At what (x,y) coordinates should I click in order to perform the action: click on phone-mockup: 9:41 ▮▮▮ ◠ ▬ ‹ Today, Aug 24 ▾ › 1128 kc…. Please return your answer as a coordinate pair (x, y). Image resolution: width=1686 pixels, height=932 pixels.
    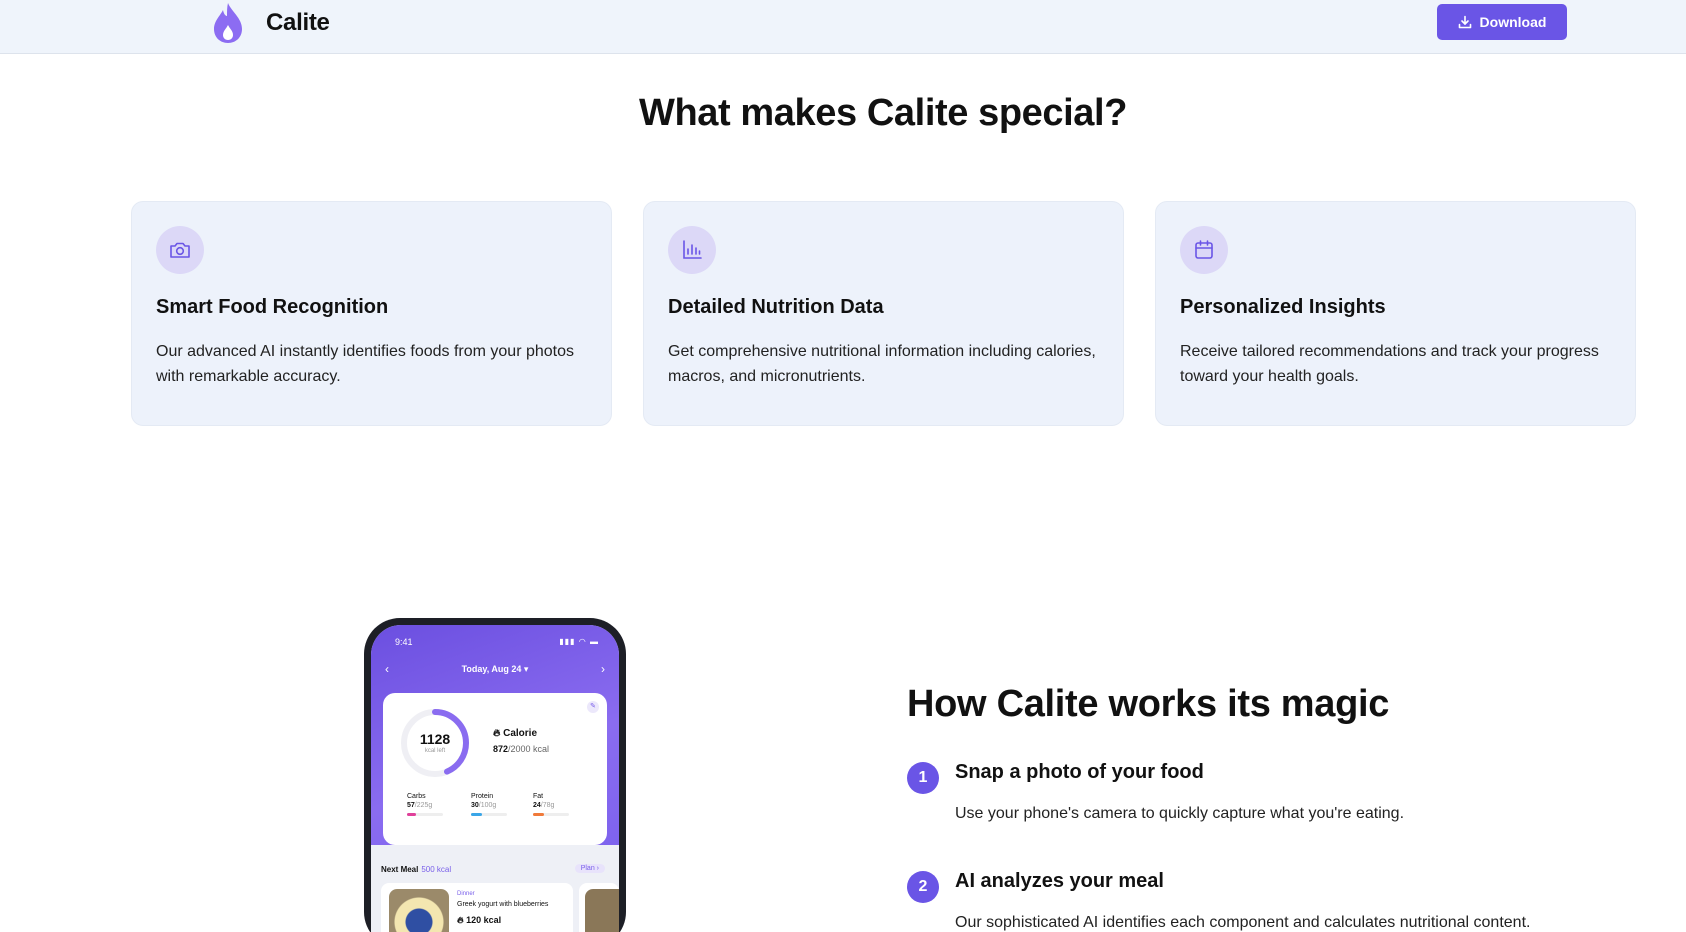
    Looking at the image, I should click on (495, 775).